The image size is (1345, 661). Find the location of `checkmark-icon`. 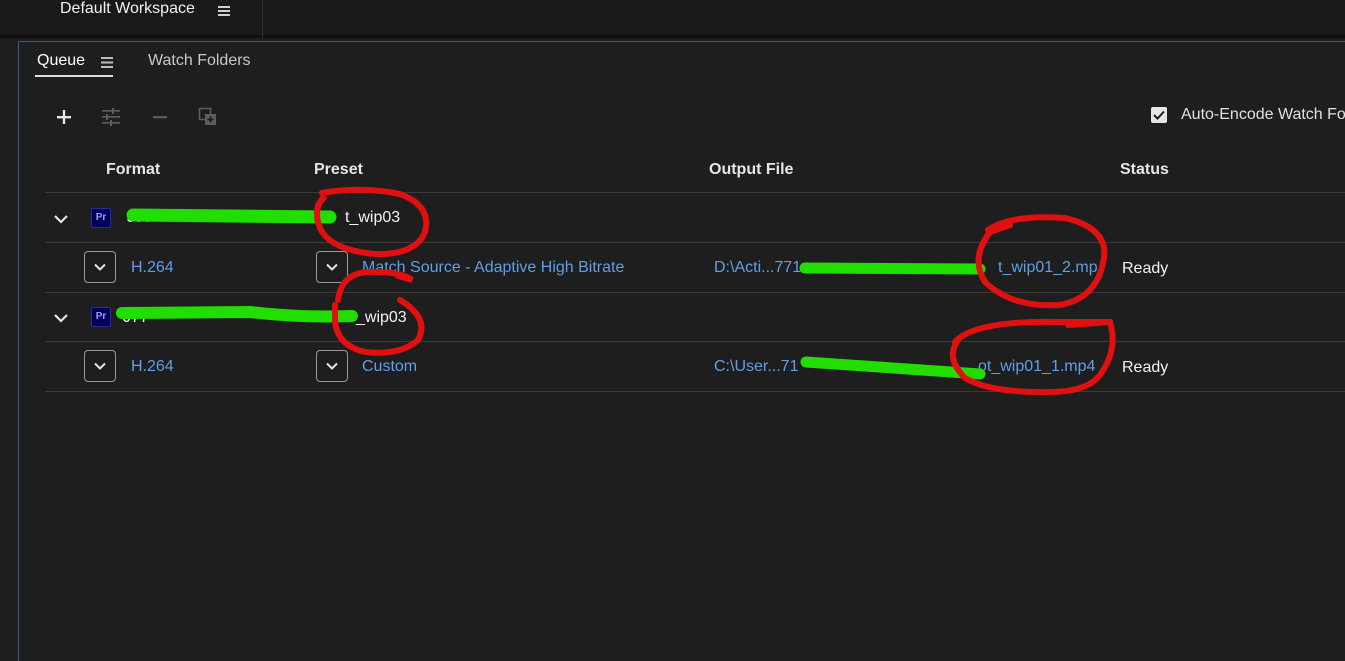

checkmark-icon is located at coordinates (1159, 115).